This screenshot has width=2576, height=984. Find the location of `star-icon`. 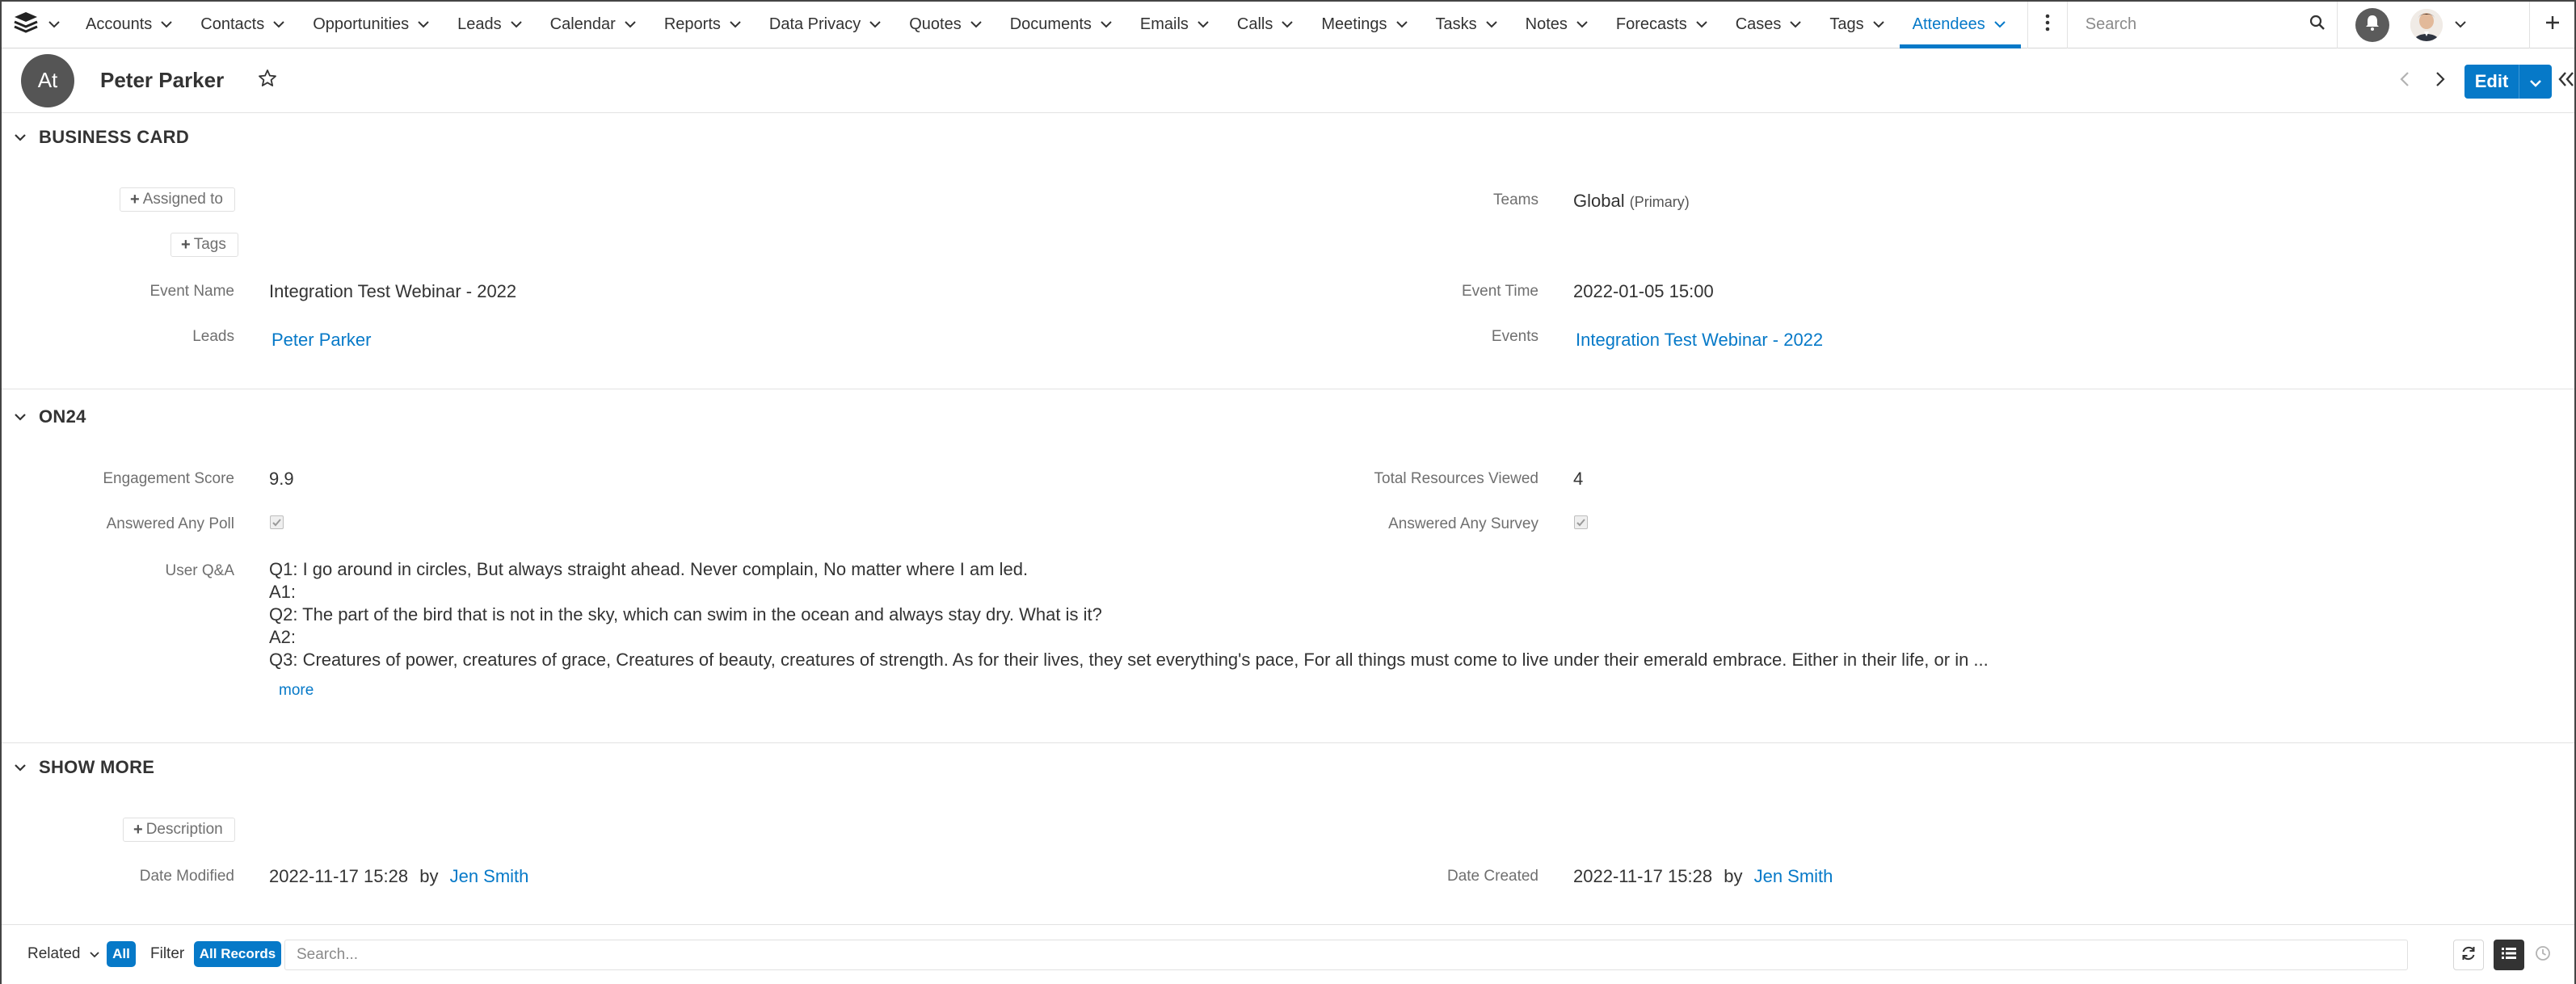

star-icon is located at coordinates (267, 80).